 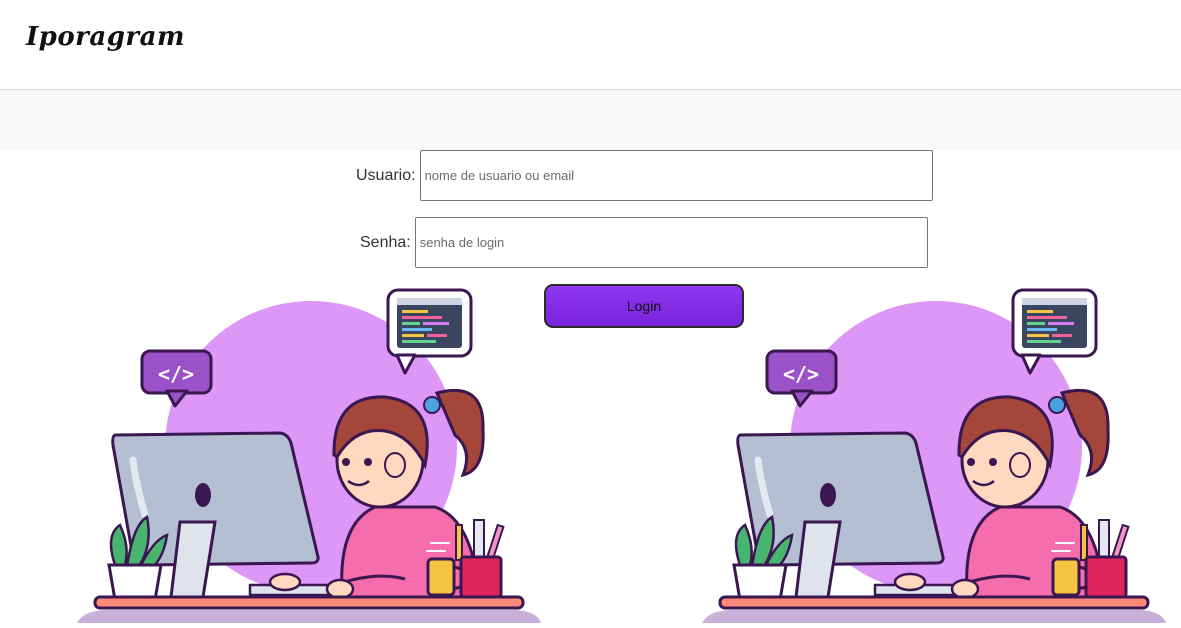 I want to click on password-row: Senha:, so click(x=644, y=242).